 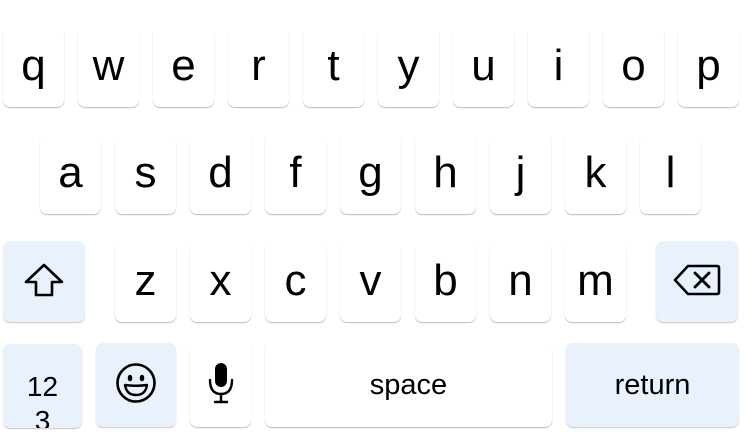 I want to click on key-i: i, so click(x=558, y=67).